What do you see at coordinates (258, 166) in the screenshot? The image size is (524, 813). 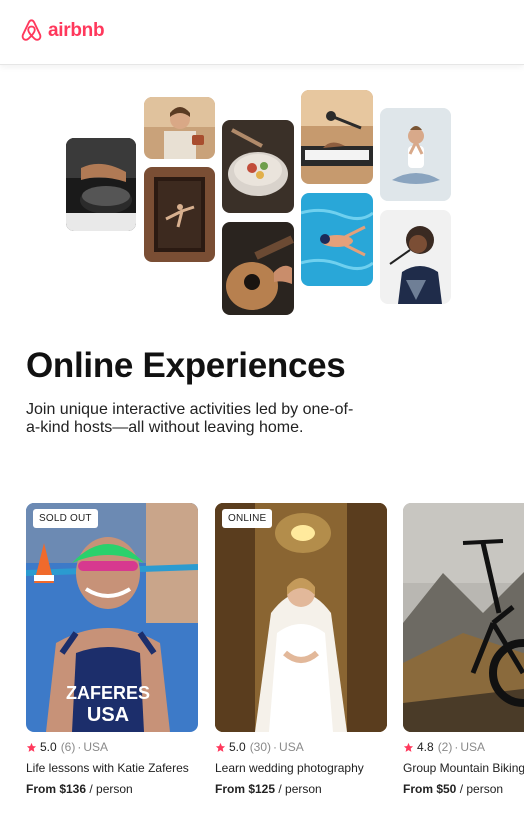 I see `collage-photo-food` at bounding box center [258, 166].